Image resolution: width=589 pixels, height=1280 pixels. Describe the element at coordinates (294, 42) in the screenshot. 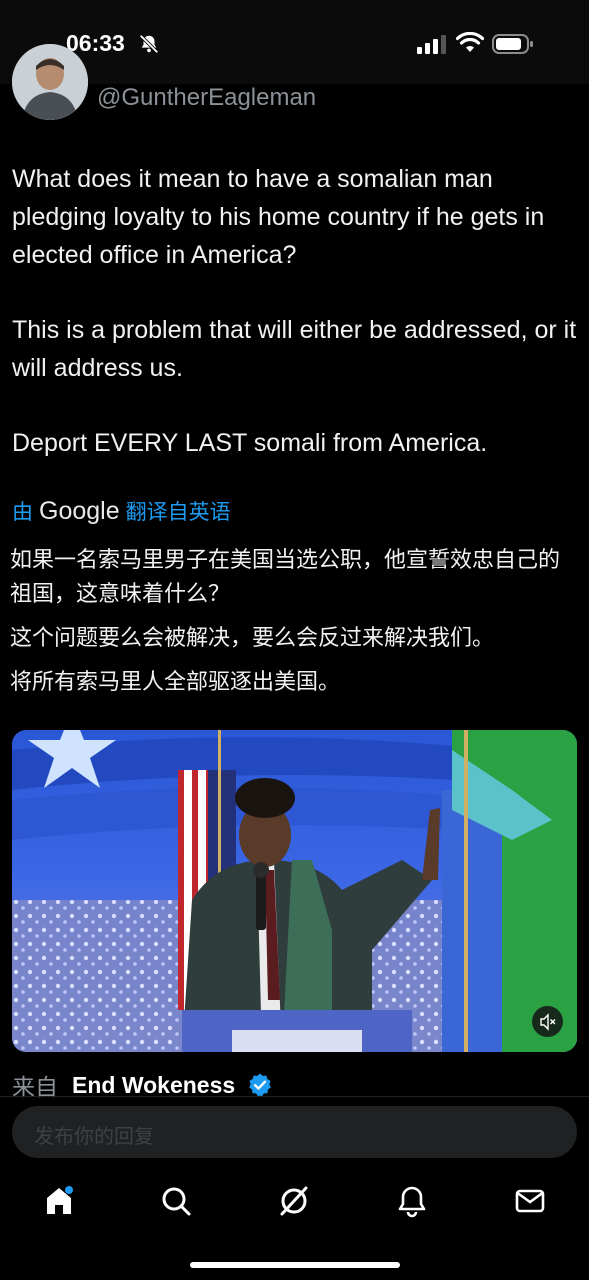

I see `status-bar: 06:33` at that location.